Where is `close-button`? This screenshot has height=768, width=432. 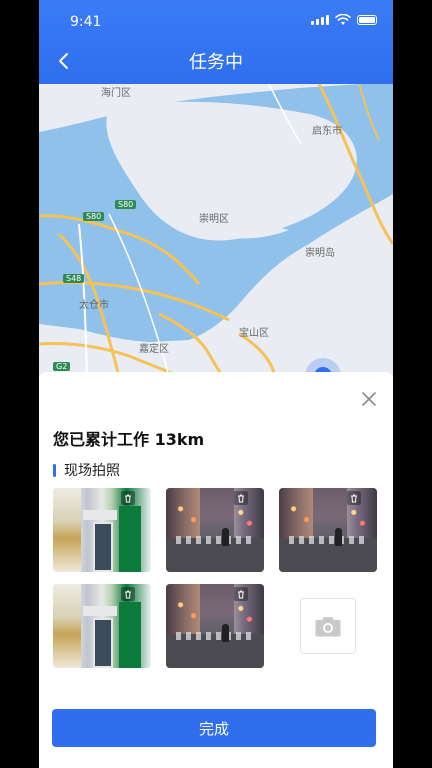
close-button is located at coordinates (369, 399).